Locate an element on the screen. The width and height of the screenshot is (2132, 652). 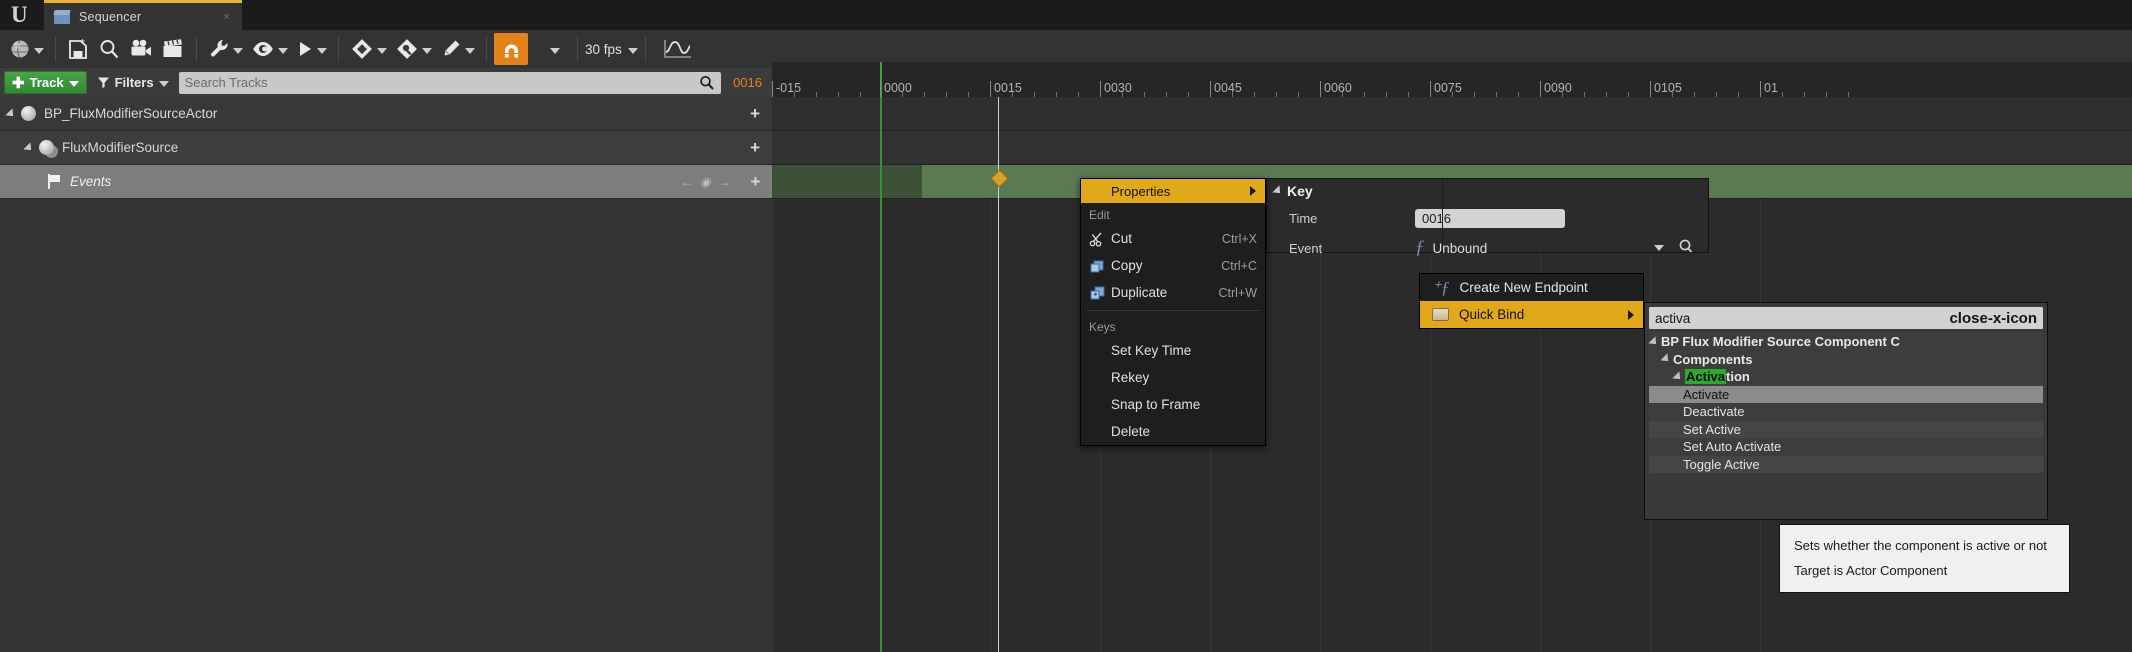
save-sequence-button: * is located at coordinates (78, 49).